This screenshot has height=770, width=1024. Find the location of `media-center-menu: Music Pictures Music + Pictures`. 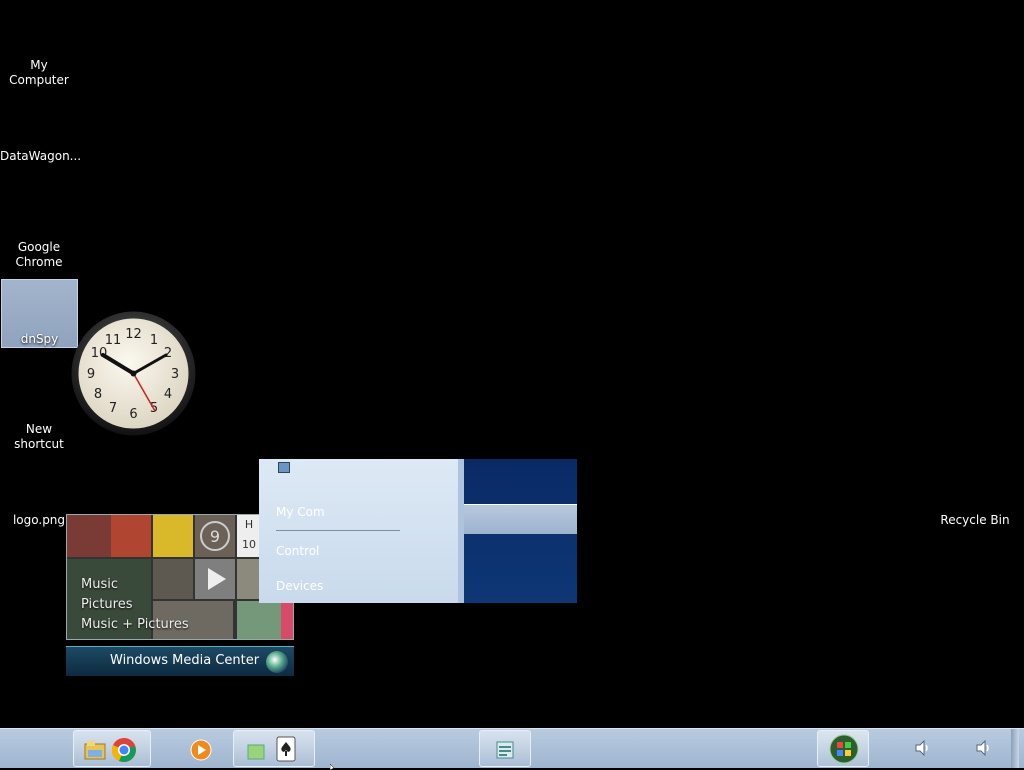

media-center-menu: Music Pictures Music + Pictures is located at coordinates (135, 605).